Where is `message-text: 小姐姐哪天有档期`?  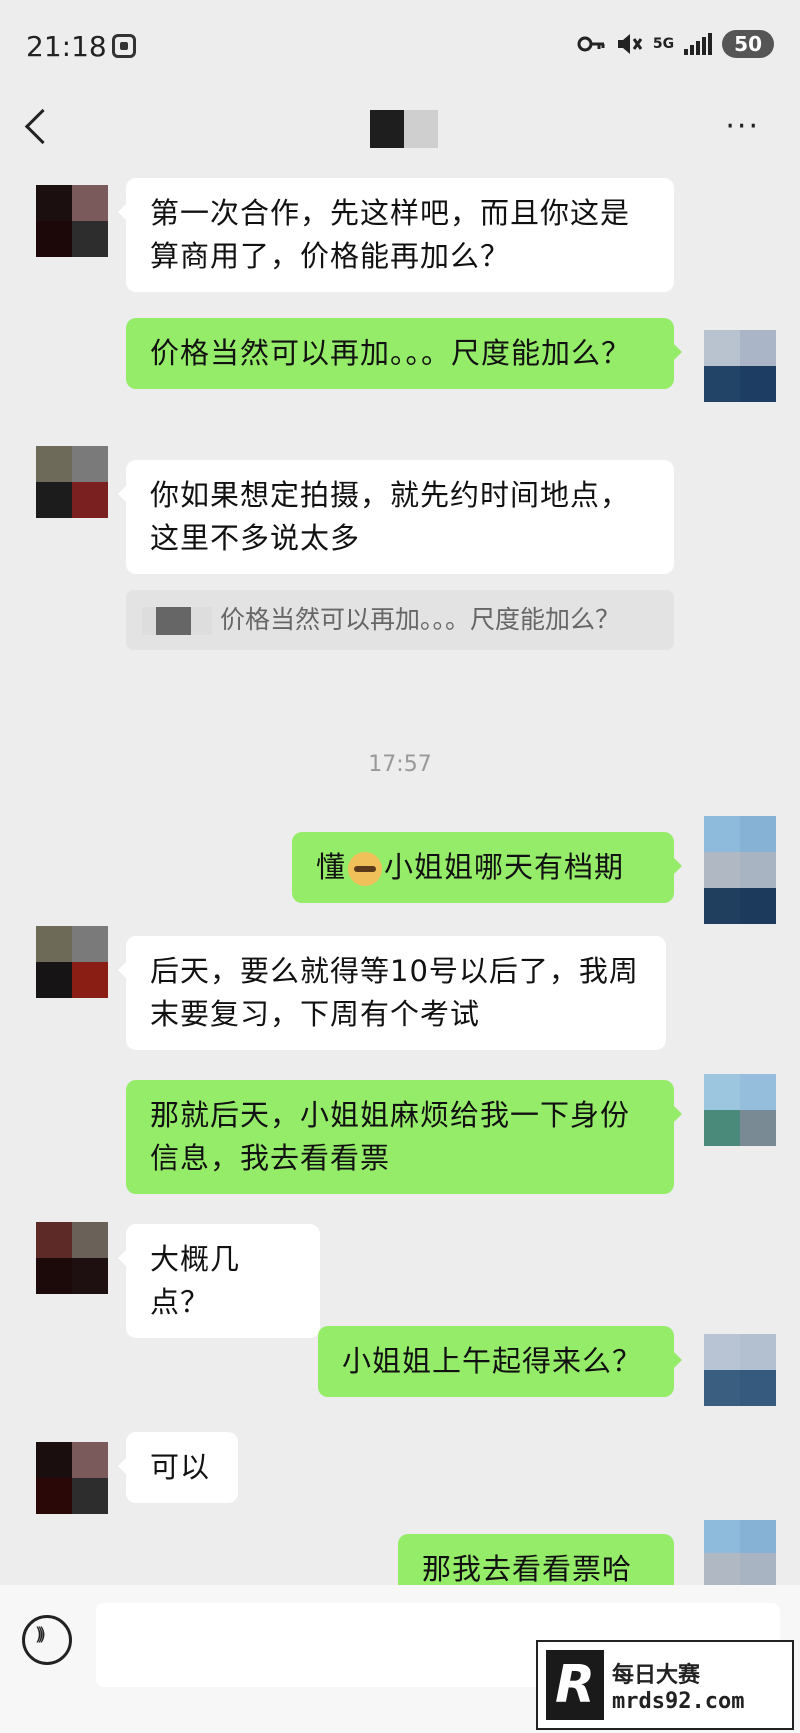 message-text: 小姐姐哪天有档期 is located at coordinates (504, 867).